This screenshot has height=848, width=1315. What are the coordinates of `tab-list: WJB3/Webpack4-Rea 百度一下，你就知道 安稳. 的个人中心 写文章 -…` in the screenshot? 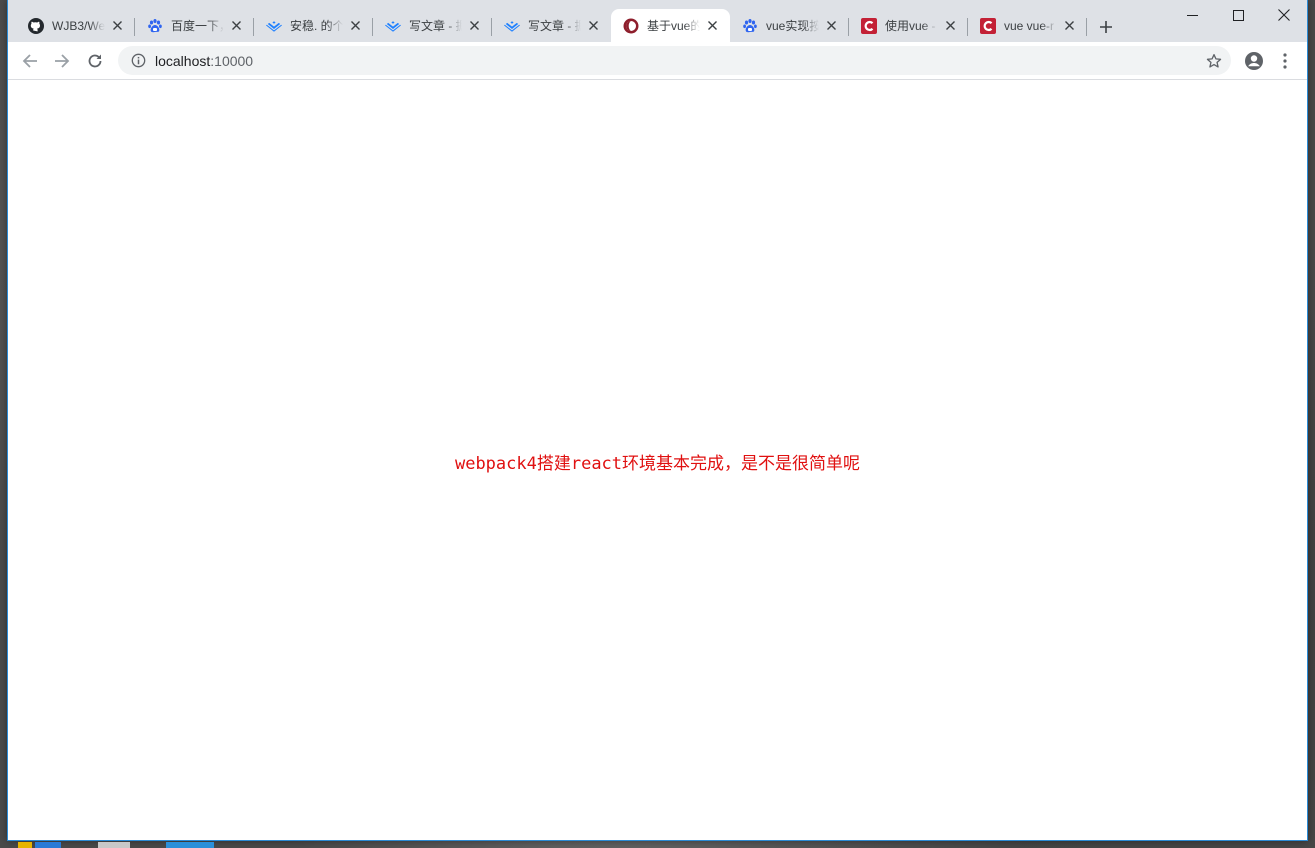 It's located at (551, 25).